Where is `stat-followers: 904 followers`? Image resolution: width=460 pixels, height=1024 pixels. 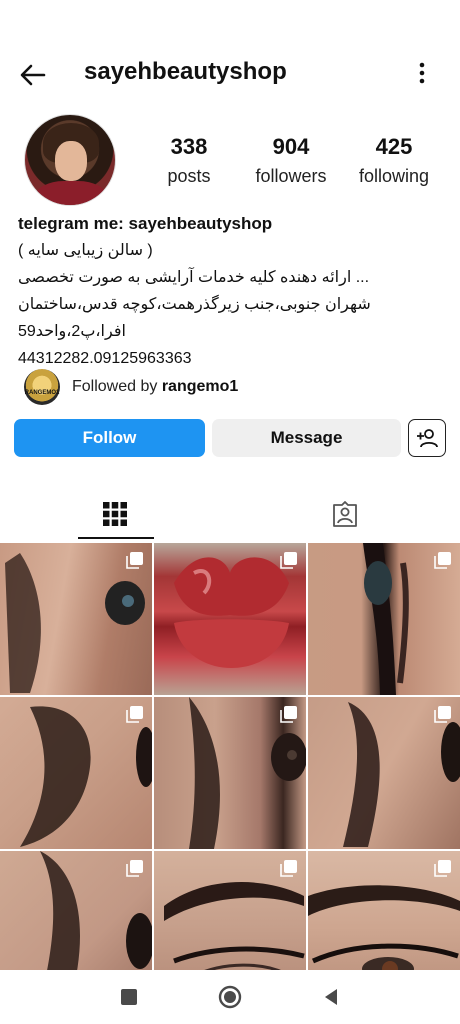
stat-followers: 904 followers is located at coordinates (291, 160).